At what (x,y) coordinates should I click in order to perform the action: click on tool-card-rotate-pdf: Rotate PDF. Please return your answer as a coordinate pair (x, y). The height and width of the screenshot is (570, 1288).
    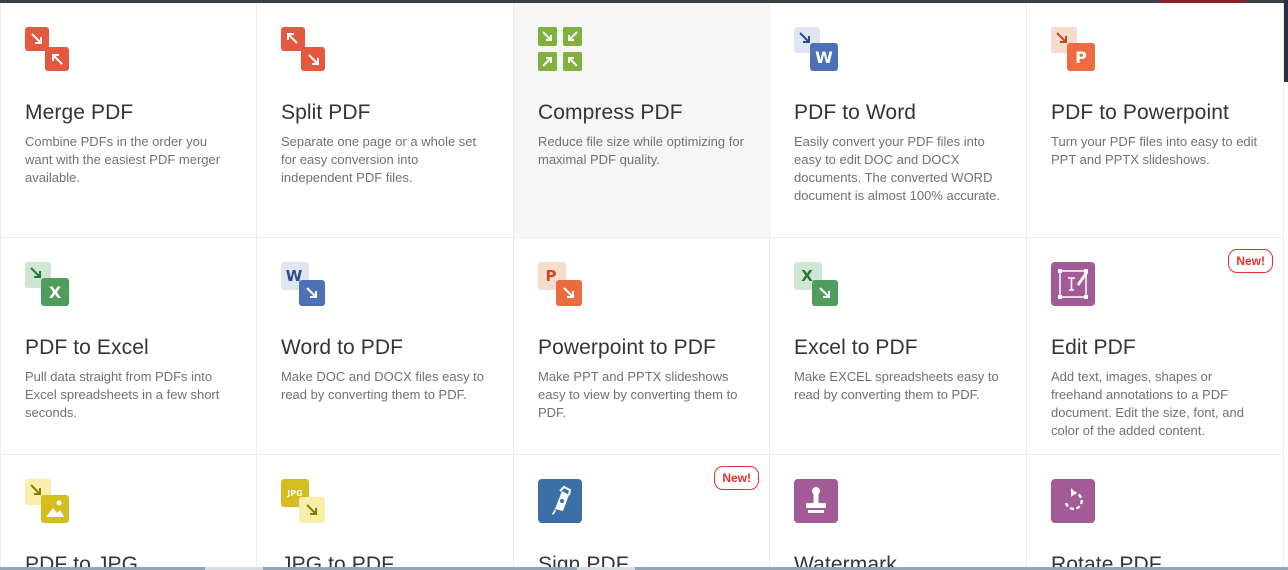
    Looking at the image, I should click on (1155, 512).